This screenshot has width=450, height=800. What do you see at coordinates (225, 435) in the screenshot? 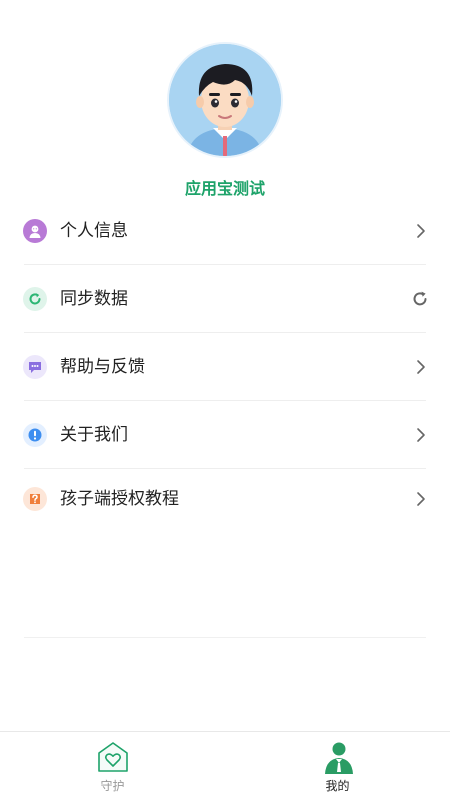
I see `menu-item-about-us: 关于我们` at bounding box center [225, 435].